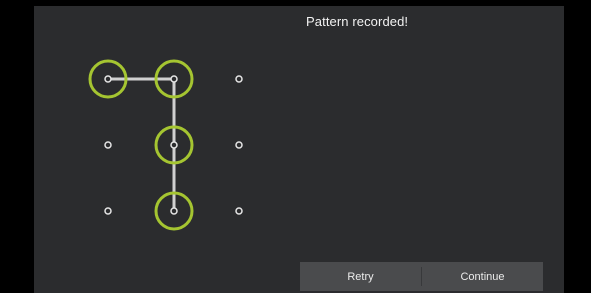  I want to click on pattern-dot-r1c2, so click(239, 145).